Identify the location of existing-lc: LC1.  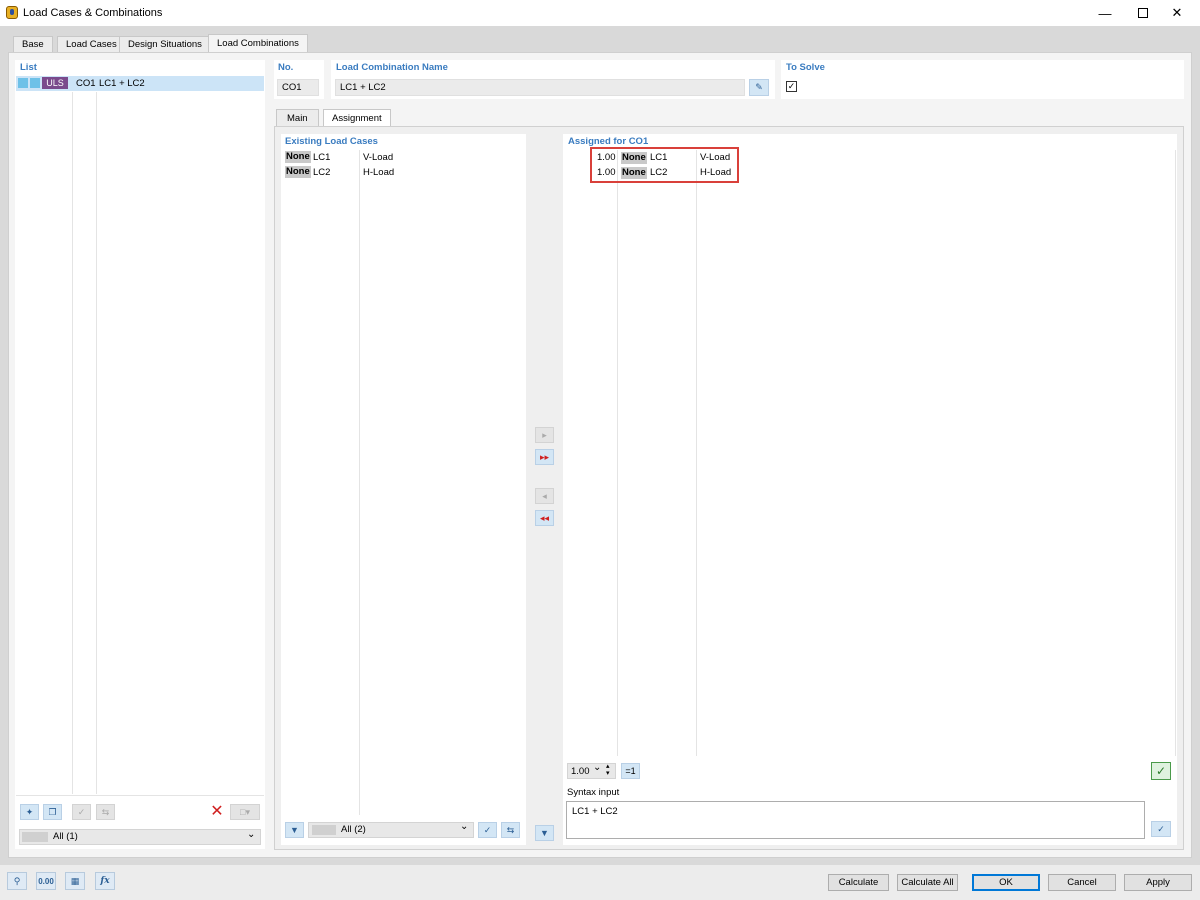
(322, 157).